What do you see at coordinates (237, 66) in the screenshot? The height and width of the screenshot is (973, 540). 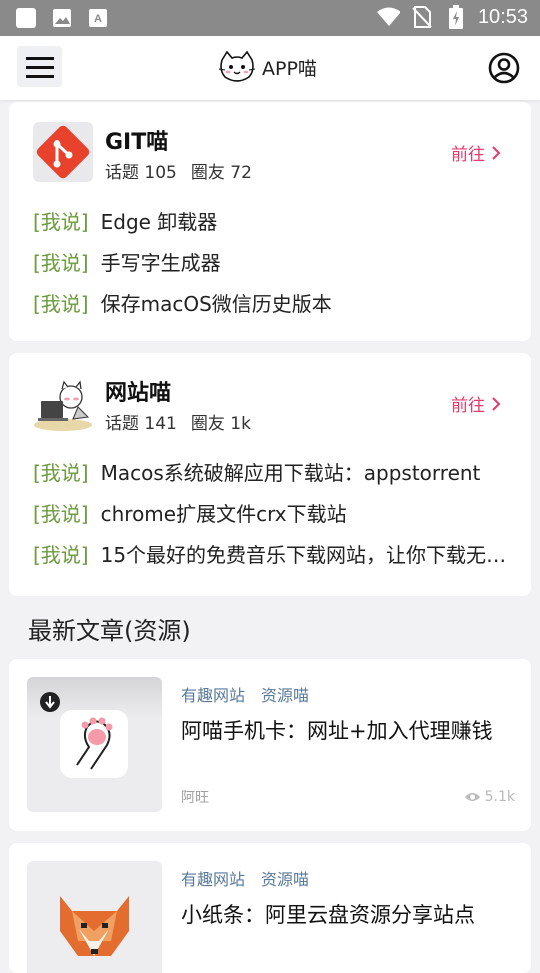 I see `cat-logo-icon` at bounding box center [237, 66].